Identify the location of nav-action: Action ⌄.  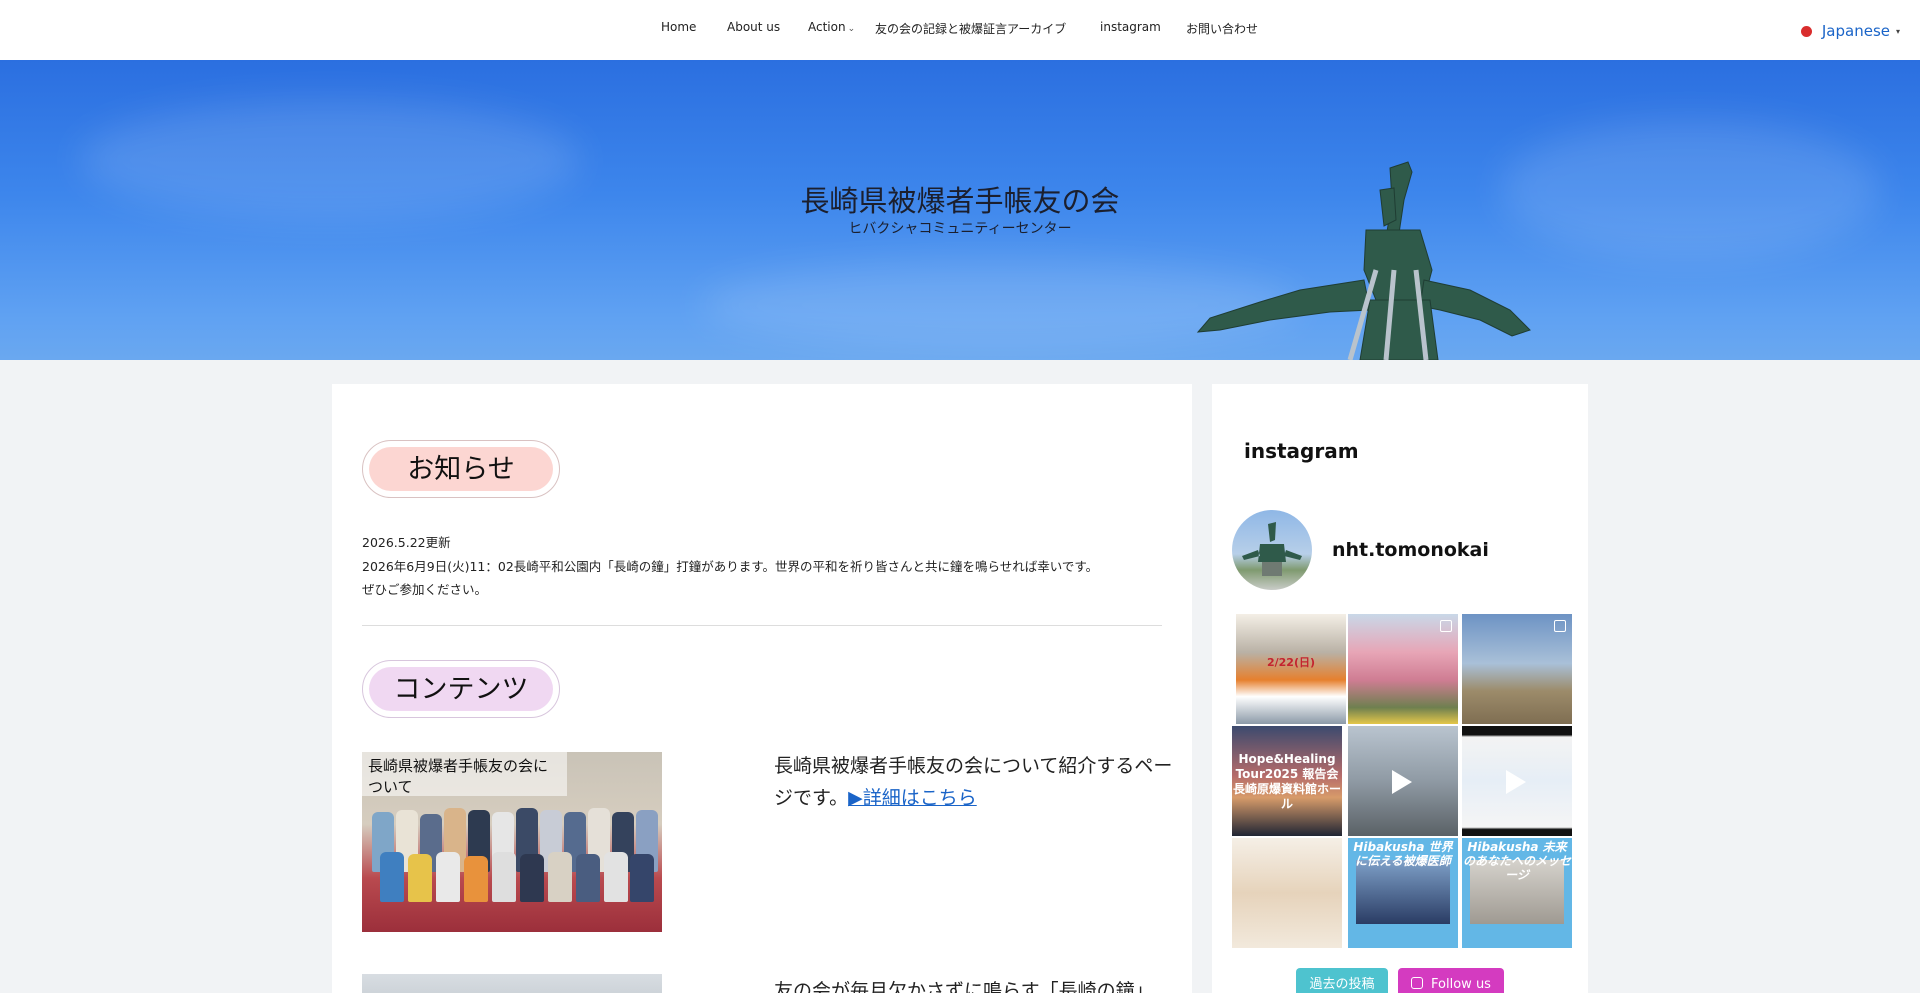
(831, 27).